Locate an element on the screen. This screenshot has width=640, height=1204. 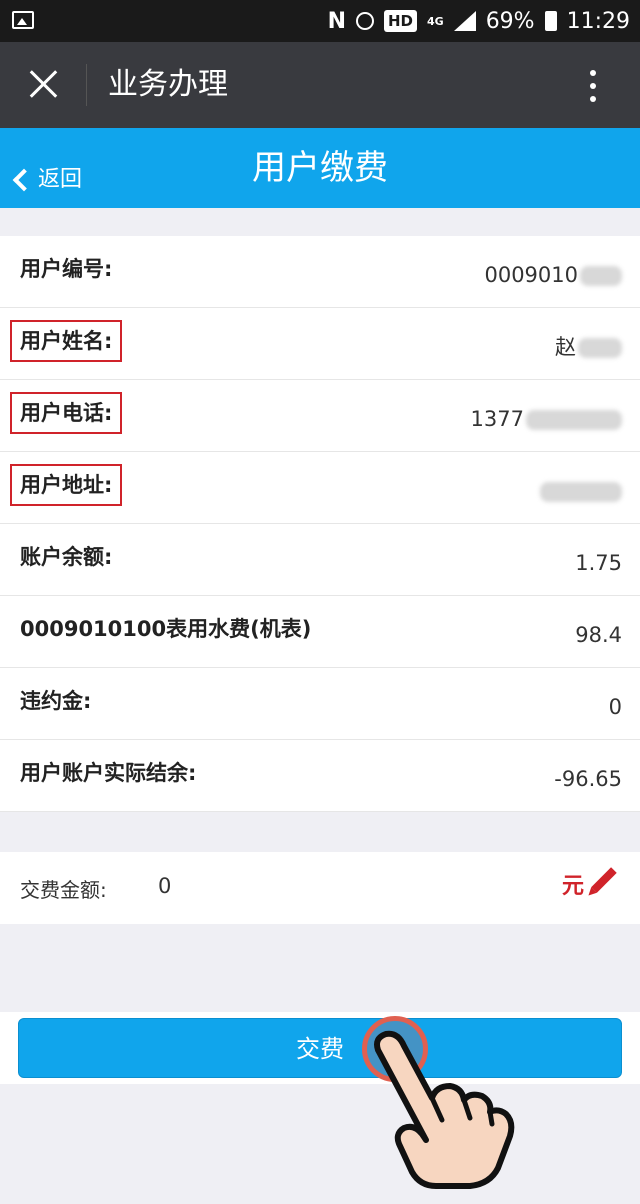
detail-value is located at coordinates (580, 491).